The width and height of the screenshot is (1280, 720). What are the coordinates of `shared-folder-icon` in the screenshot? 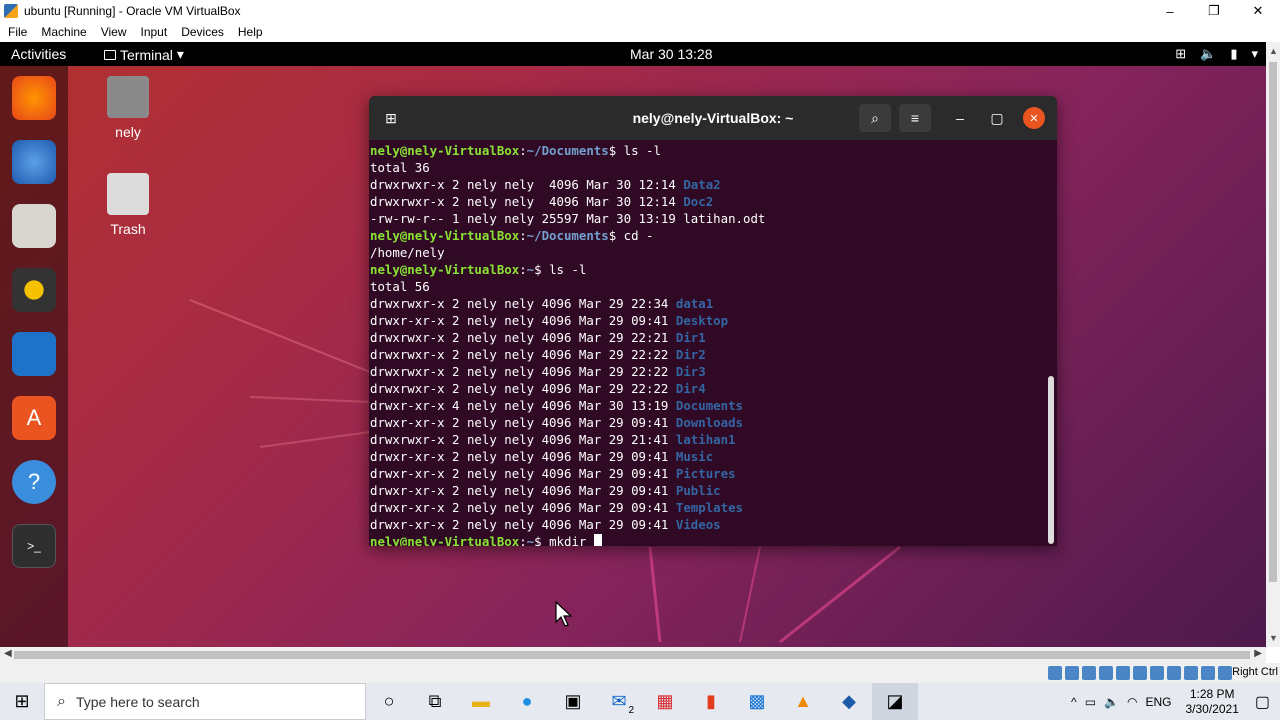 It's located at (1140, 673).